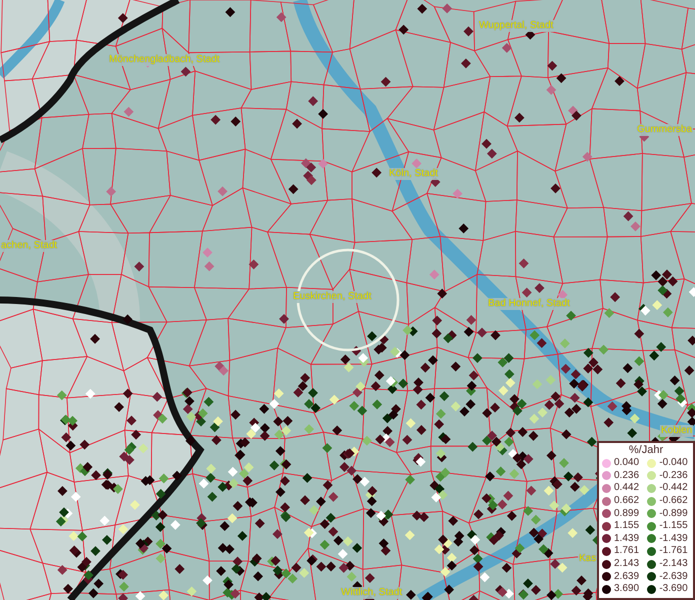  What do you see at coordinates (673, 514) in the screenshot?
I see `legend-value: -0.899` at bounding box center [673, 514].